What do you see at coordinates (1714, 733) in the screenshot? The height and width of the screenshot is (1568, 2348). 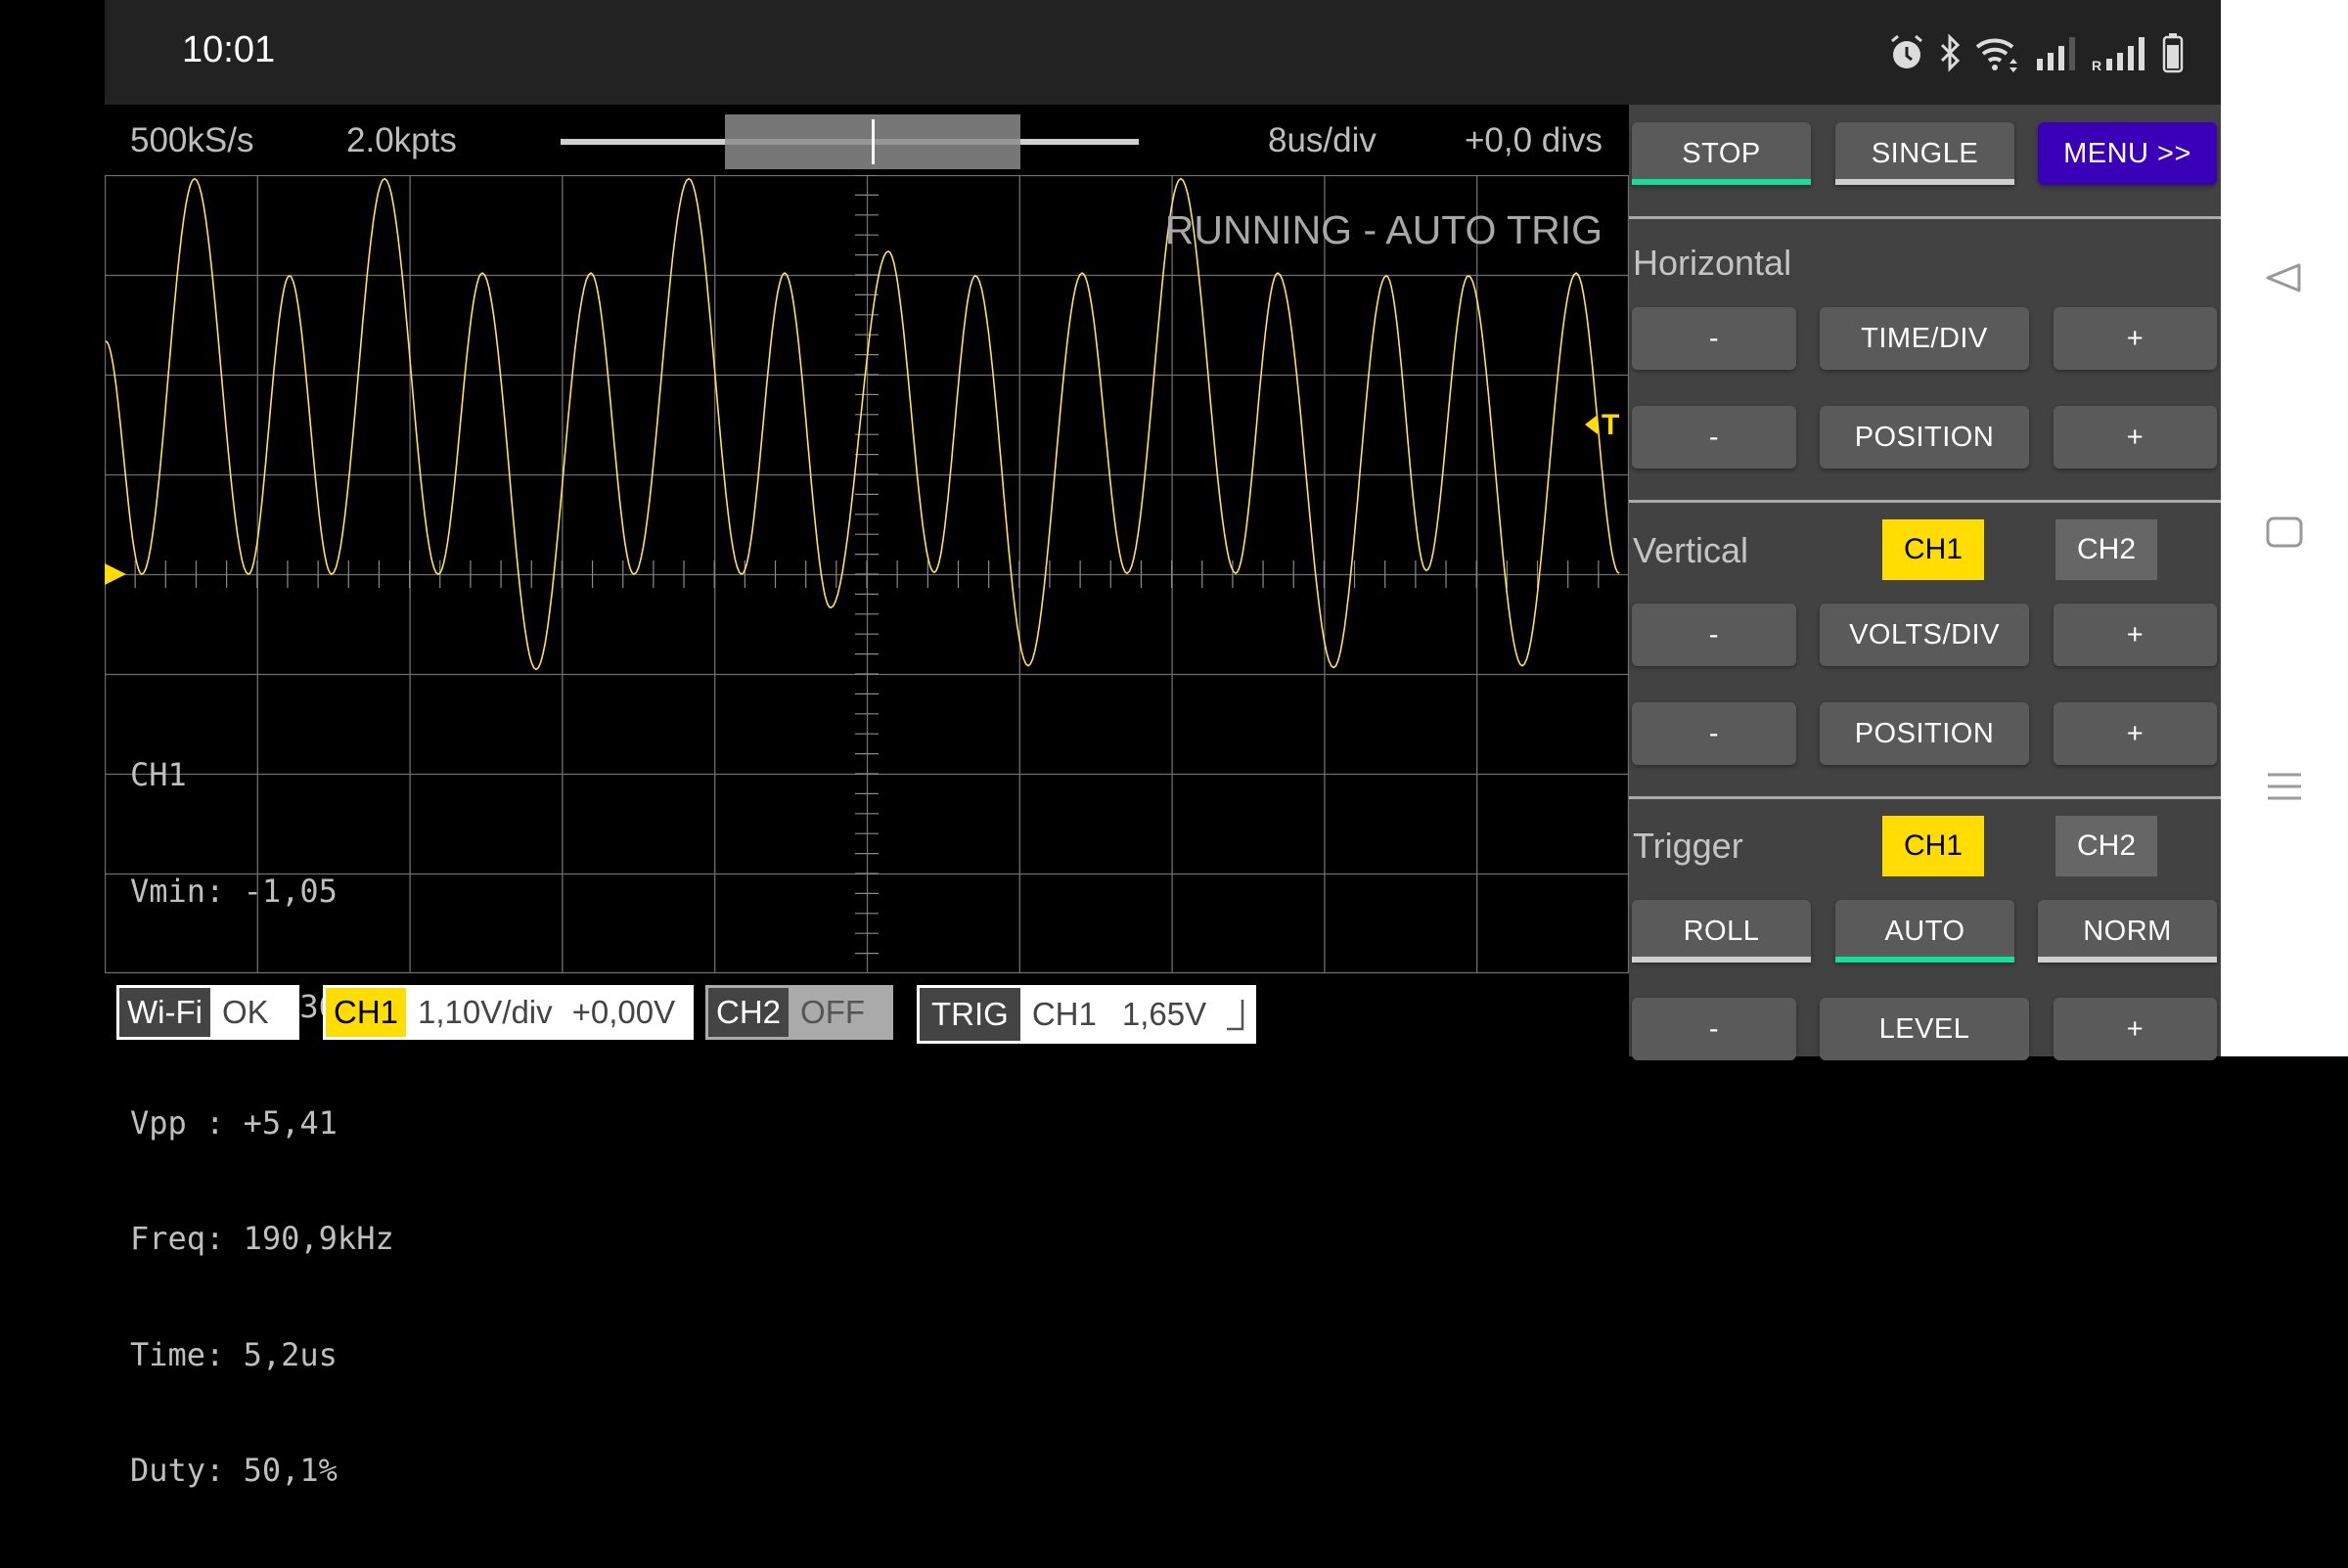 I see `v-position-minus-button: -` at bounding box center [1714, 733].